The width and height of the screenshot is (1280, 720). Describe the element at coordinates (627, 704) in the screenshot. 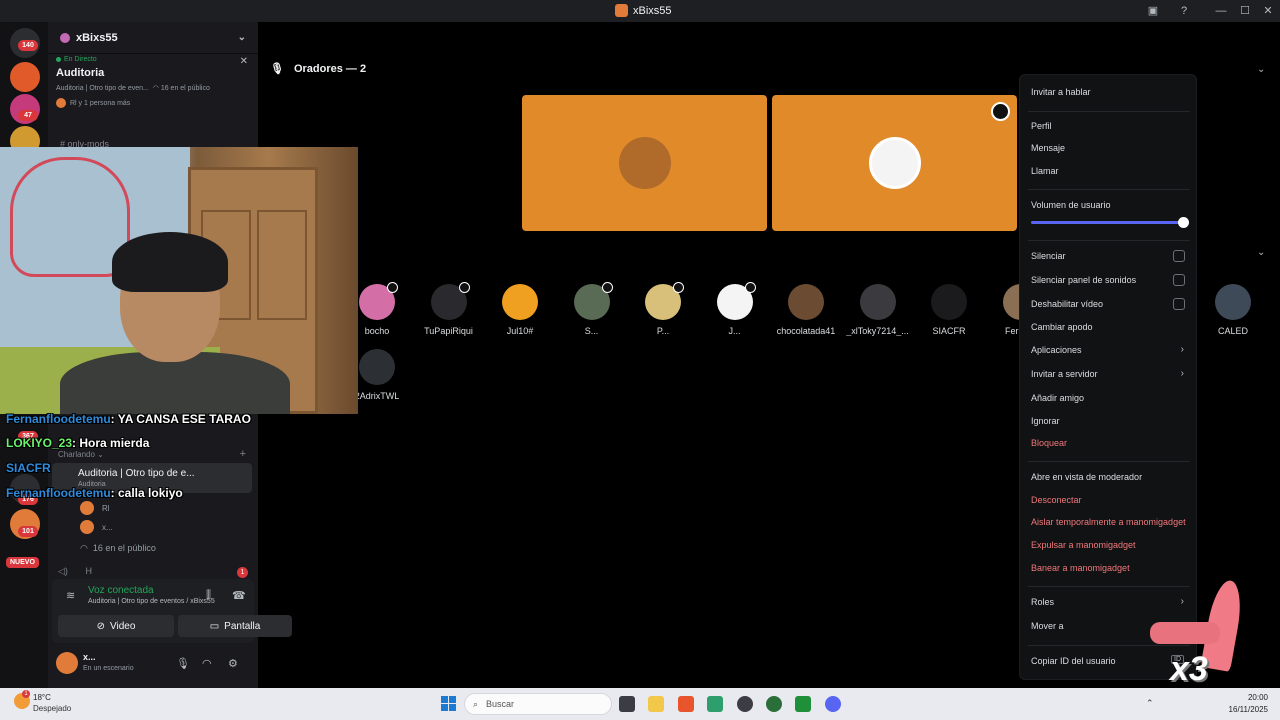

I see `taskview-icon` at that location.